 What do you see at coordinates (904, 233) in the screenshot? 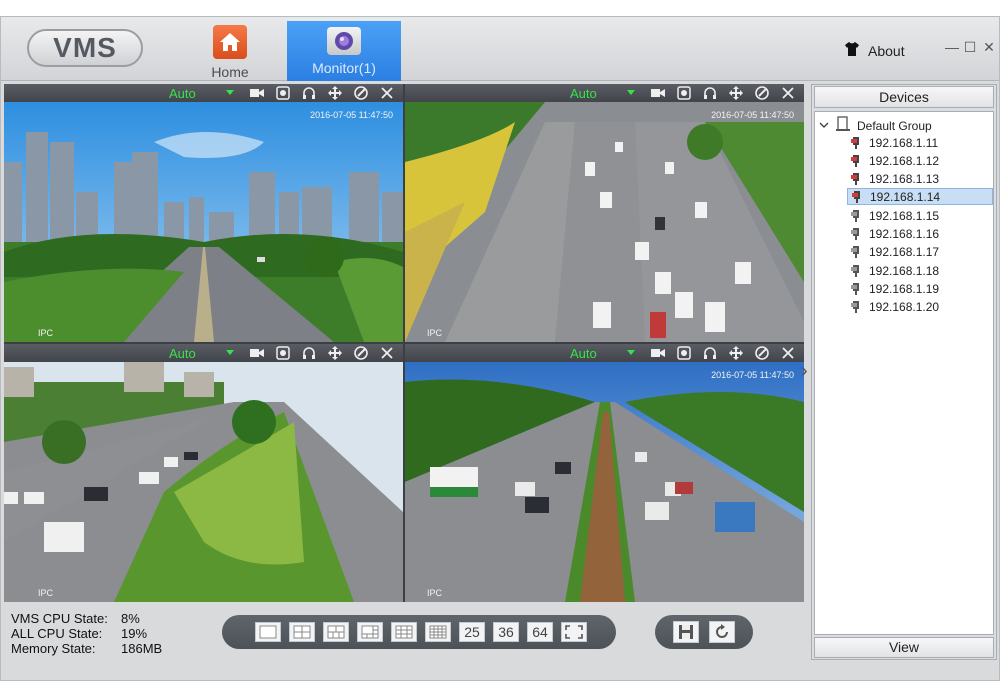
I see `device-label: 192.168.1.16` at bounding box center [904, 233].